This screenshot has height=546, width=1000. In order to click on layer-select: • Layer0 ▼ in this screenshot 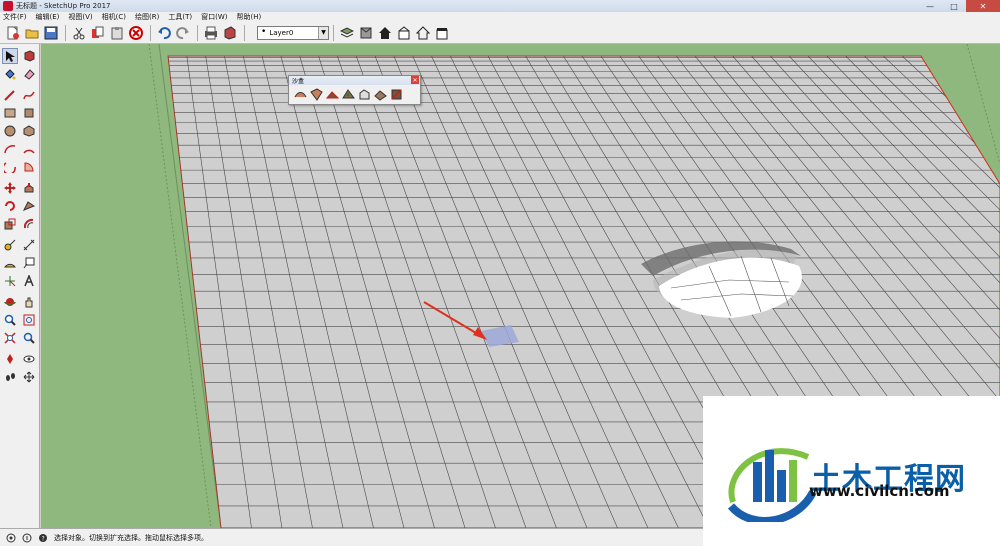, I will do `click(293, 32)`.